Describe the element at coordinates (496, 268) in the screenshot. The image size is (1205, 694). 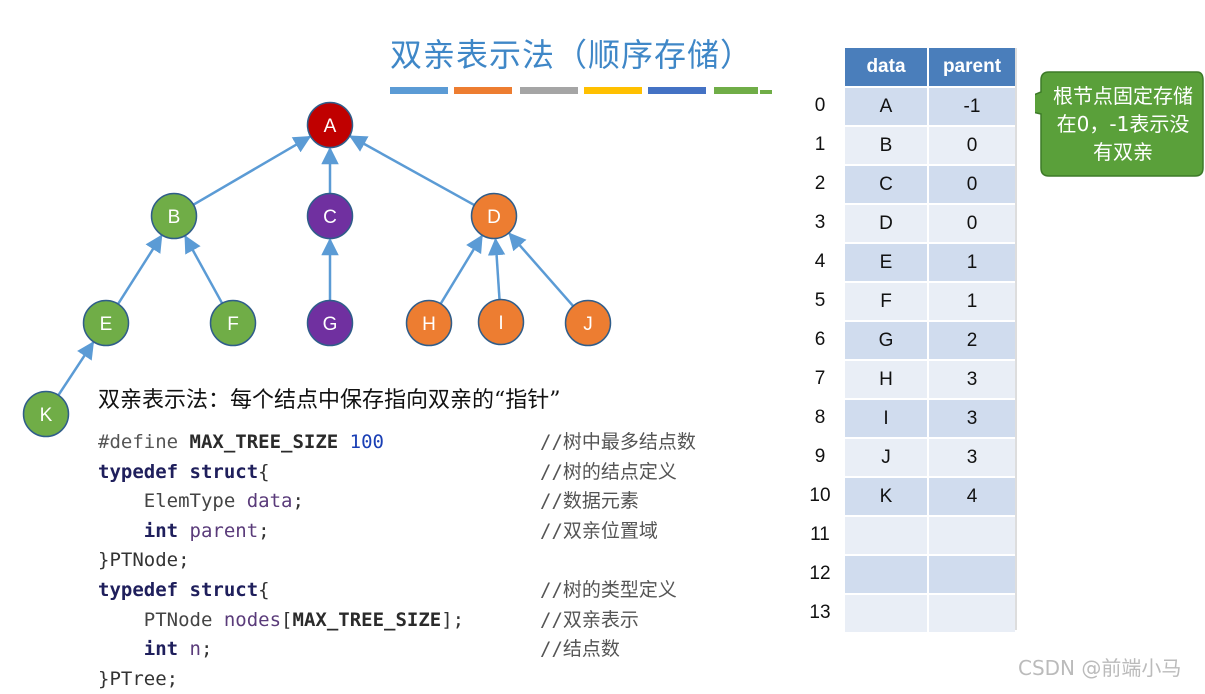
I see `edge-I-to-D` at that location.